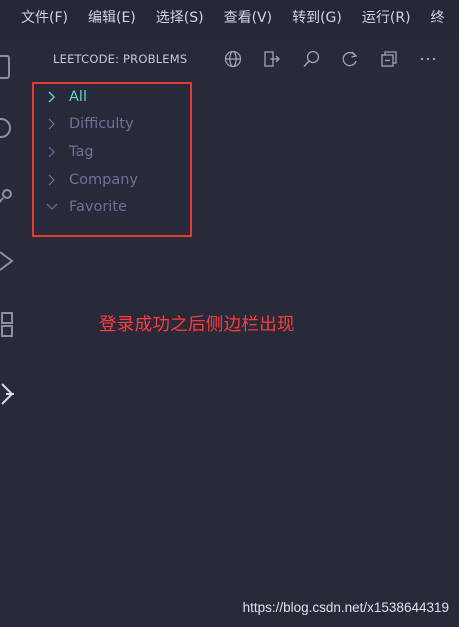 The height and width of the screenshot is (627, 459). I want to click on menu-run: 运行(R), so click(386, 18).